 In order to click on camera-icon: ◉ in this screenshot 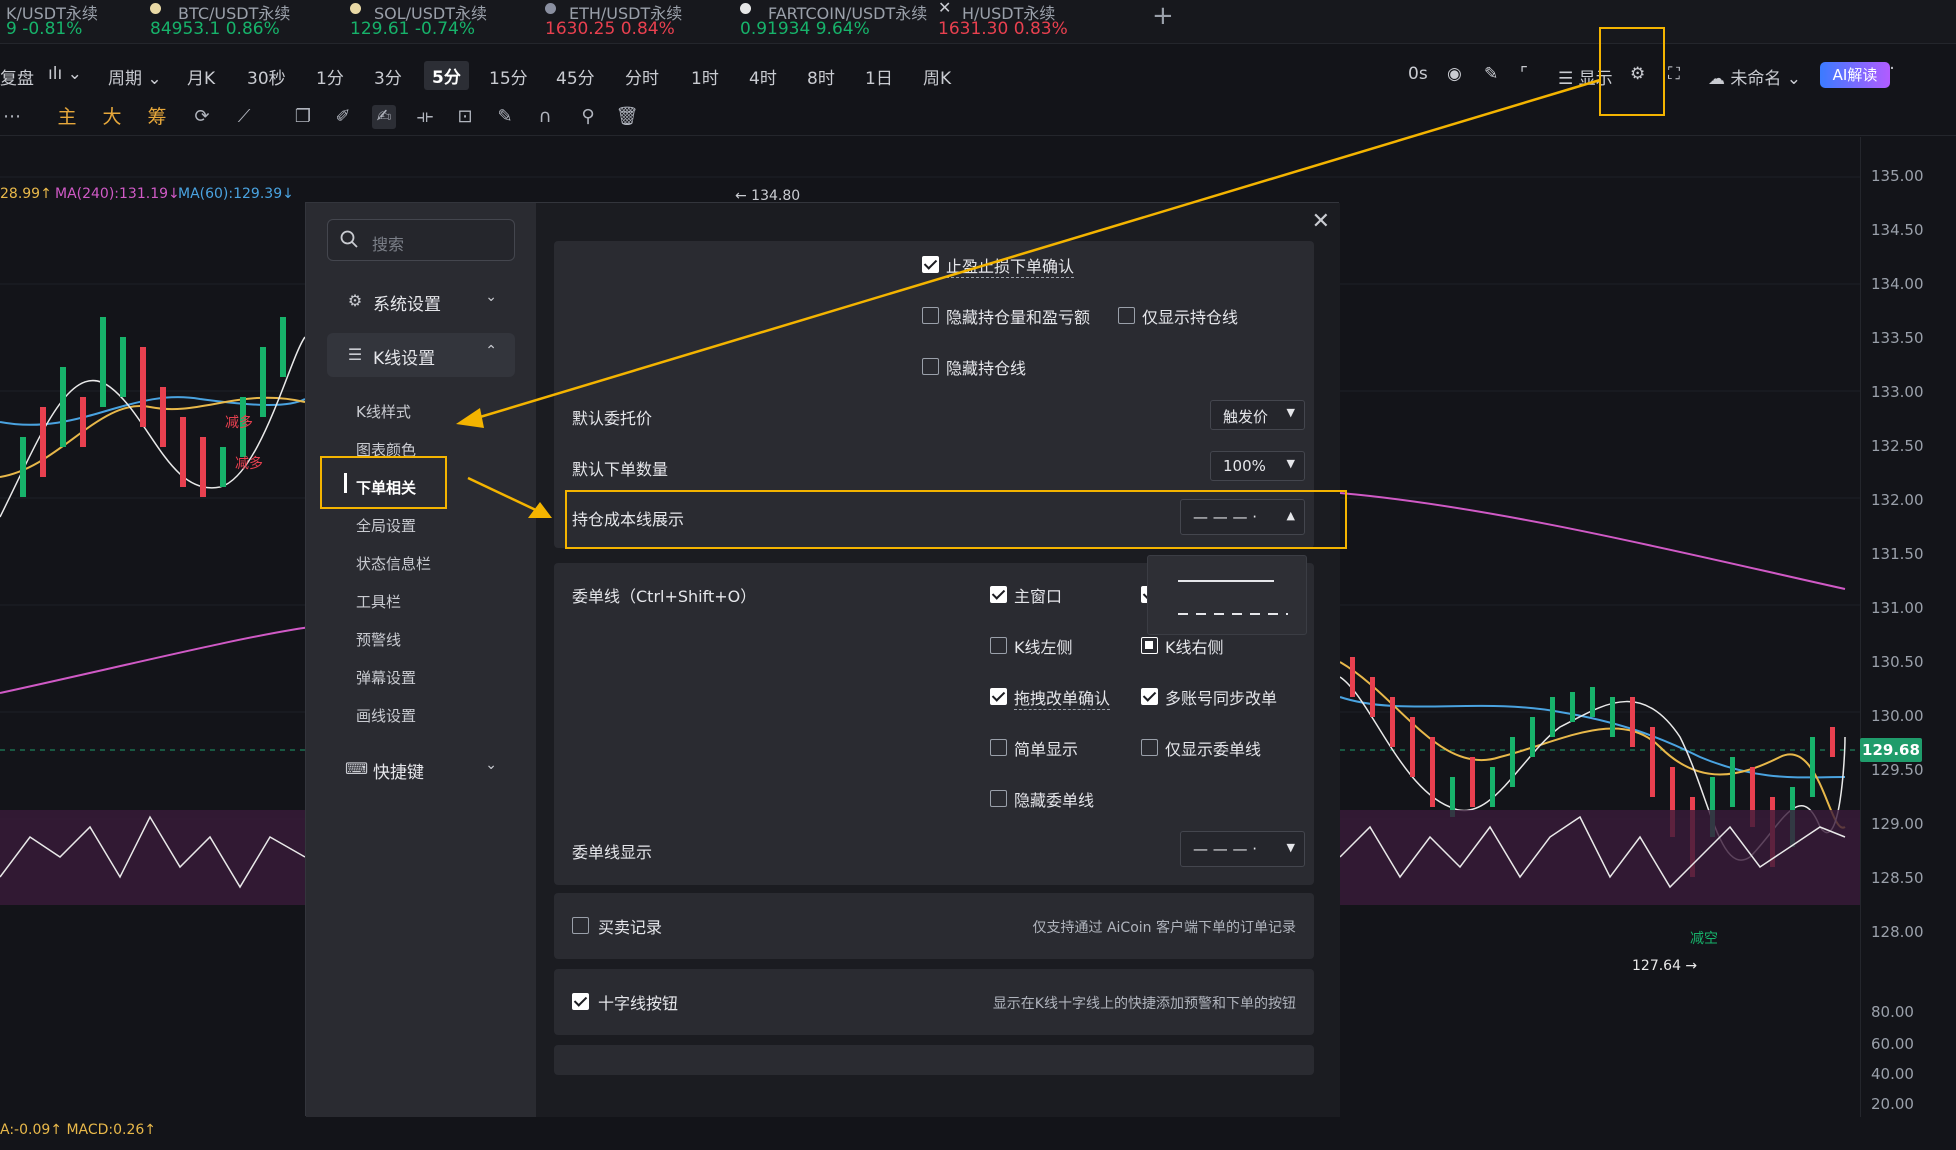, I will do `click(1454, 74)`.